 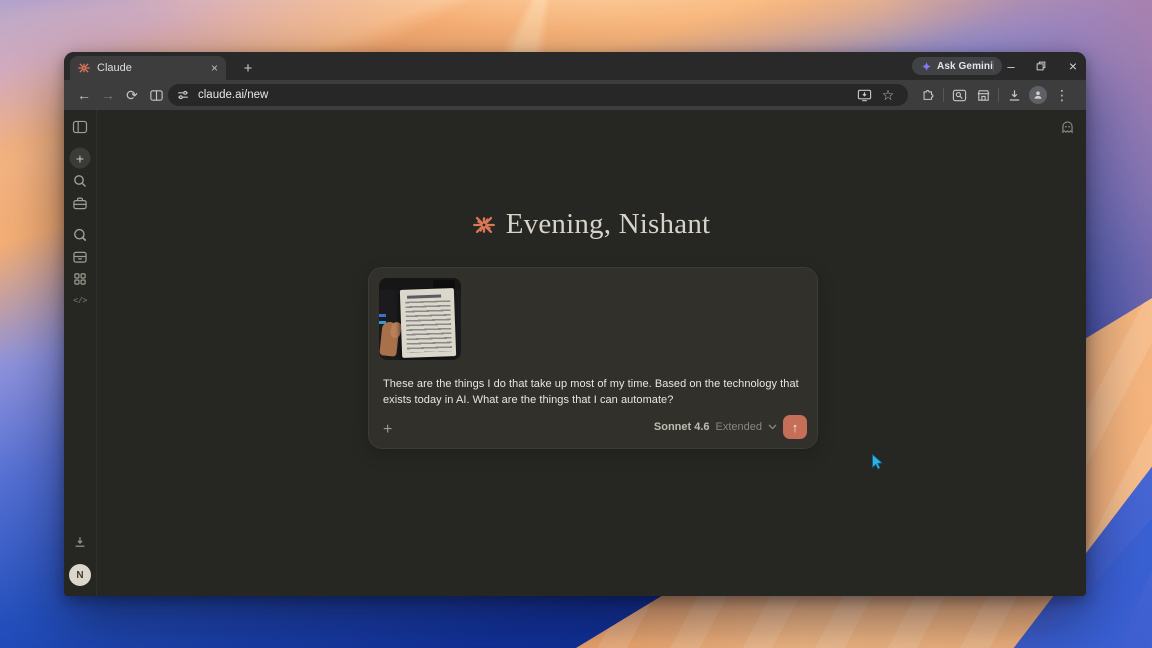 What do you see at coordinates (114, 68) in the screenshot?
I see `tab-title: Claude` at bounding box center [114, 68].